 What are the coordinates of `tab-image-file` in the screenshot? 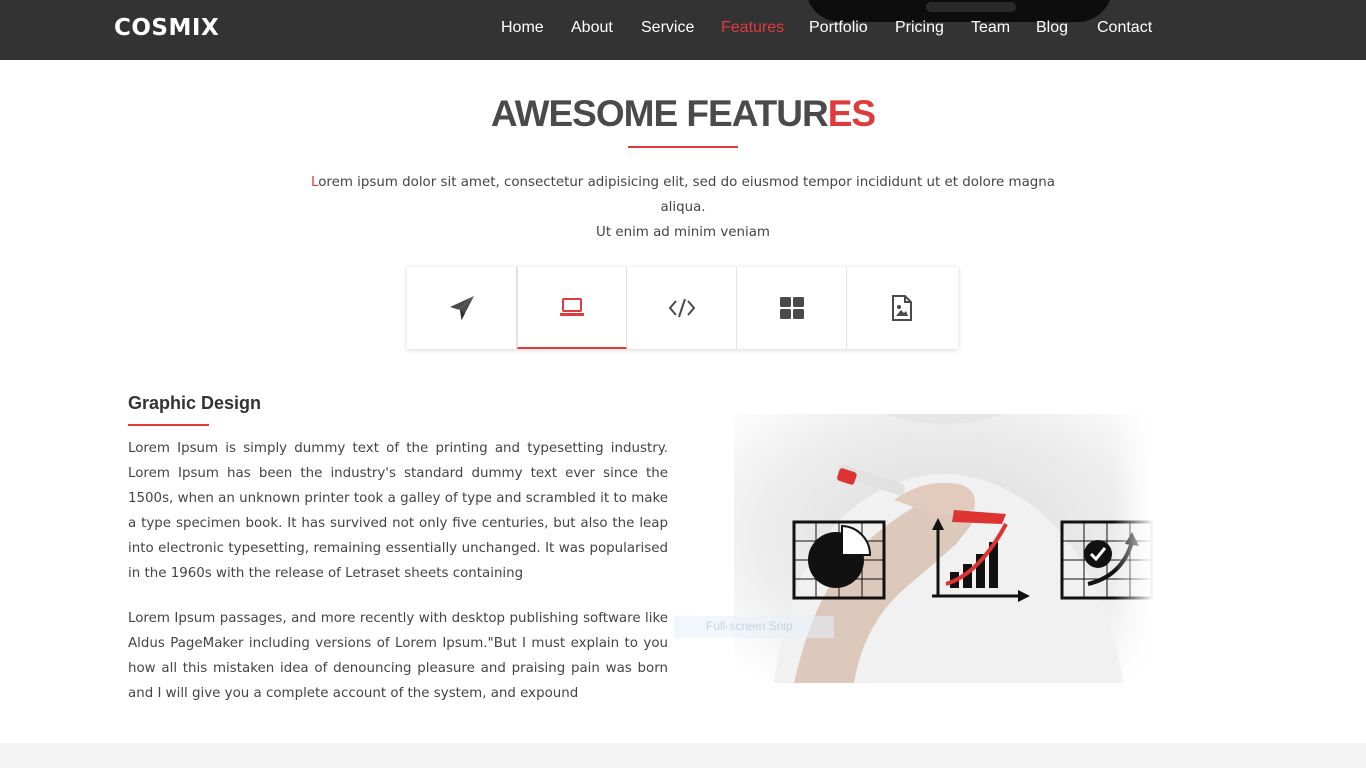 It's located at (902, 308).